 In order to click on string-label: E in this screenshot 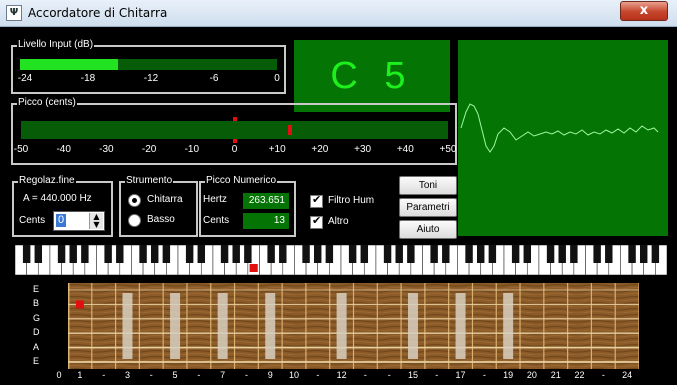, I will do `click(36, 289)`.